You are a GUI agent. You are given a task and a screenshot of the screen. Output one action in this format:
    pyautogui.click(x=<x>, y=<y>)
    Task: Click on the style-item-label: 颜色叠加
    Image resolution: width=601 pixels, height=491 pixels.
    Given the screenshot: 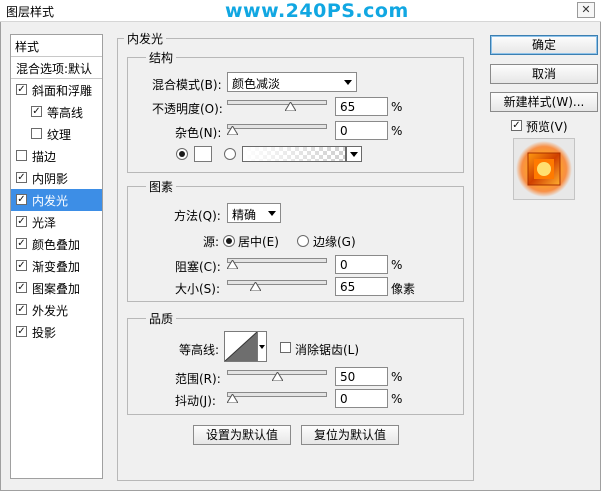 What is the action you would take?
    pyautogui.click(x=56, y=245)
    